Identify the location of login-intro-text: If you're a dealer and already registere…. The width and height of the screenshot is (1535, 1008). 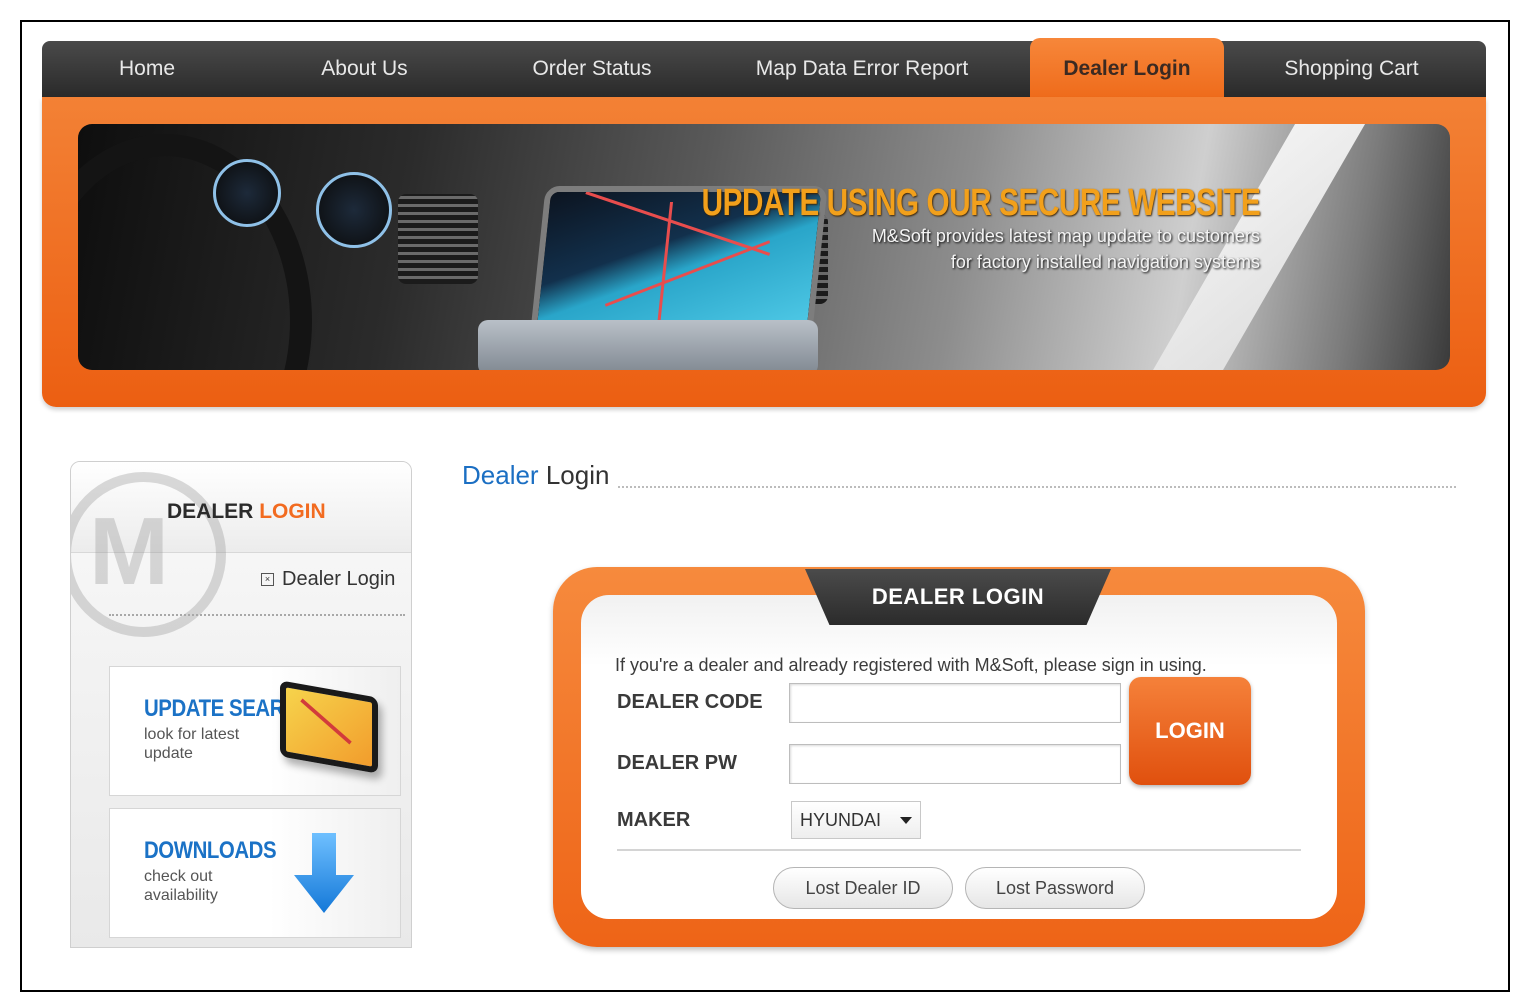
(911, 665).